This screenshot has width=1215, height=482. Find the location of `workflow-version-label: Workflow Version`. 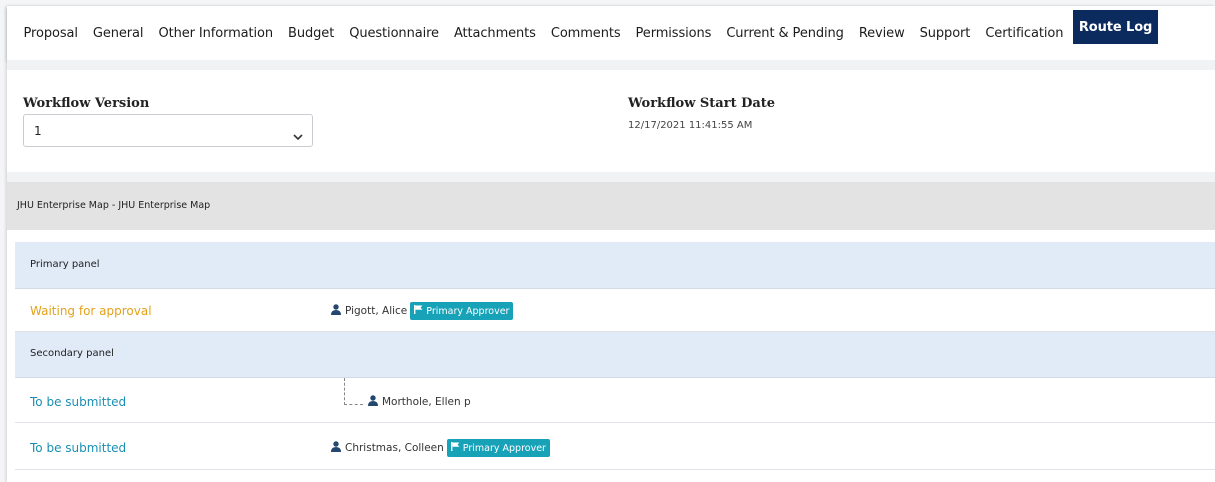

workflow-version-label: Workflow Version is located at coordinates (86, 103).